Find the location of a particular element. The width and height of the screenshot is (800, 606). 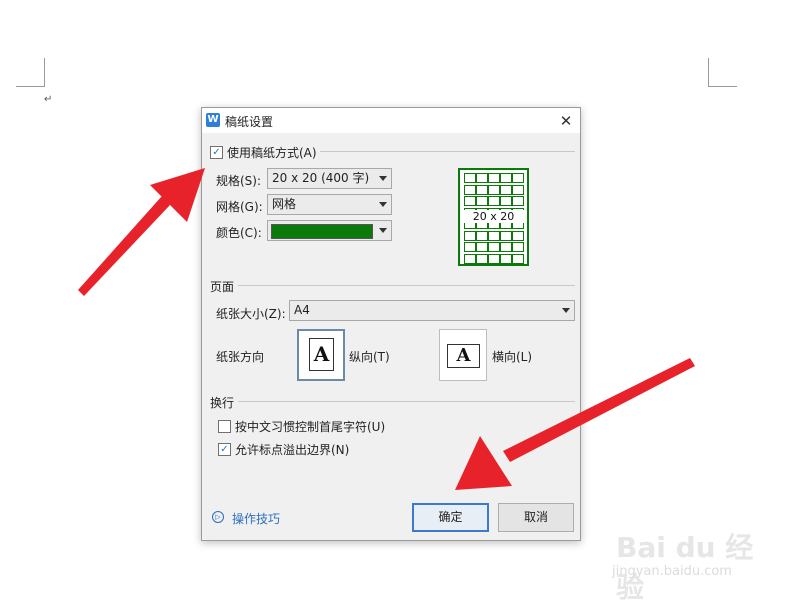

arrow-to-ok-button is located at coordinates (575, 424).